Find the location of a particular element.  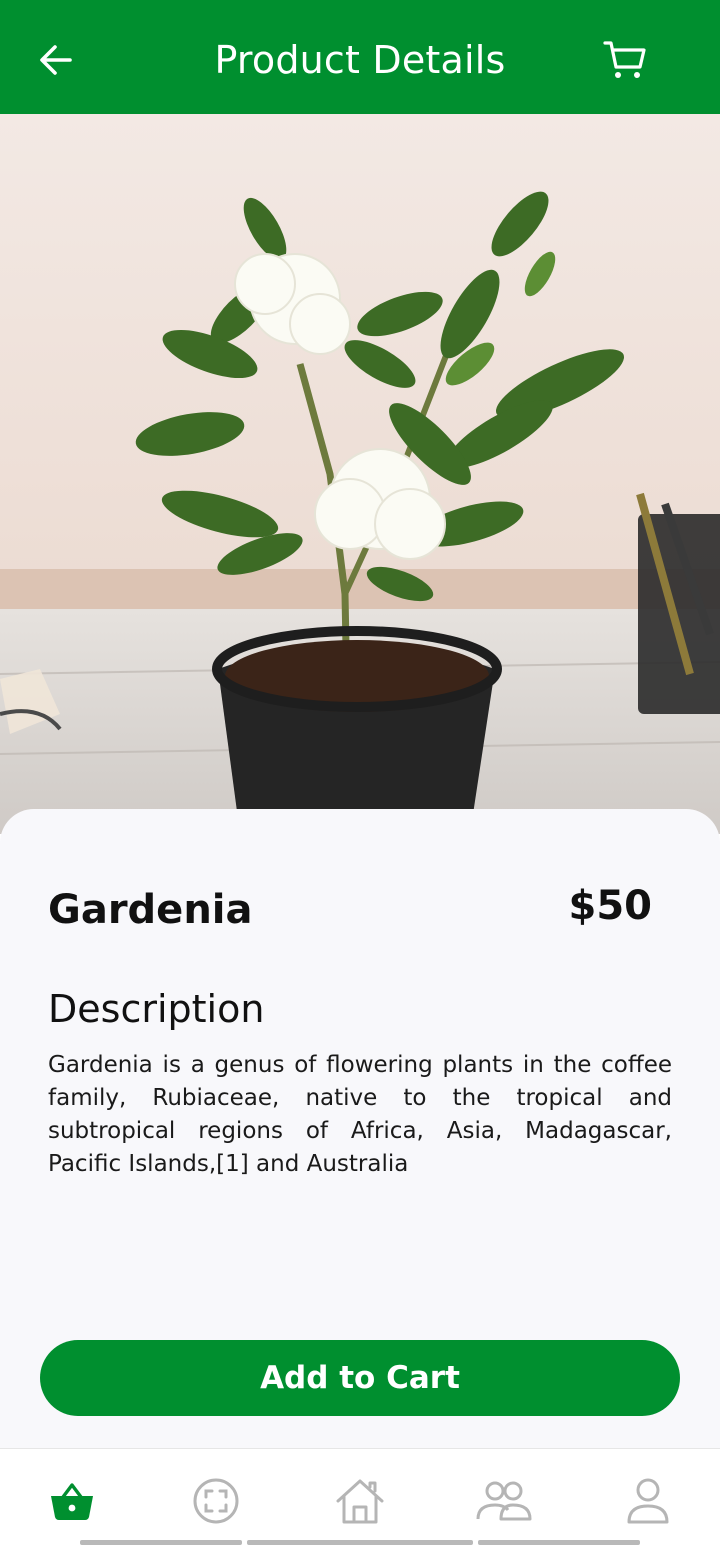

nav-community is located at coordinates (504, 1501).